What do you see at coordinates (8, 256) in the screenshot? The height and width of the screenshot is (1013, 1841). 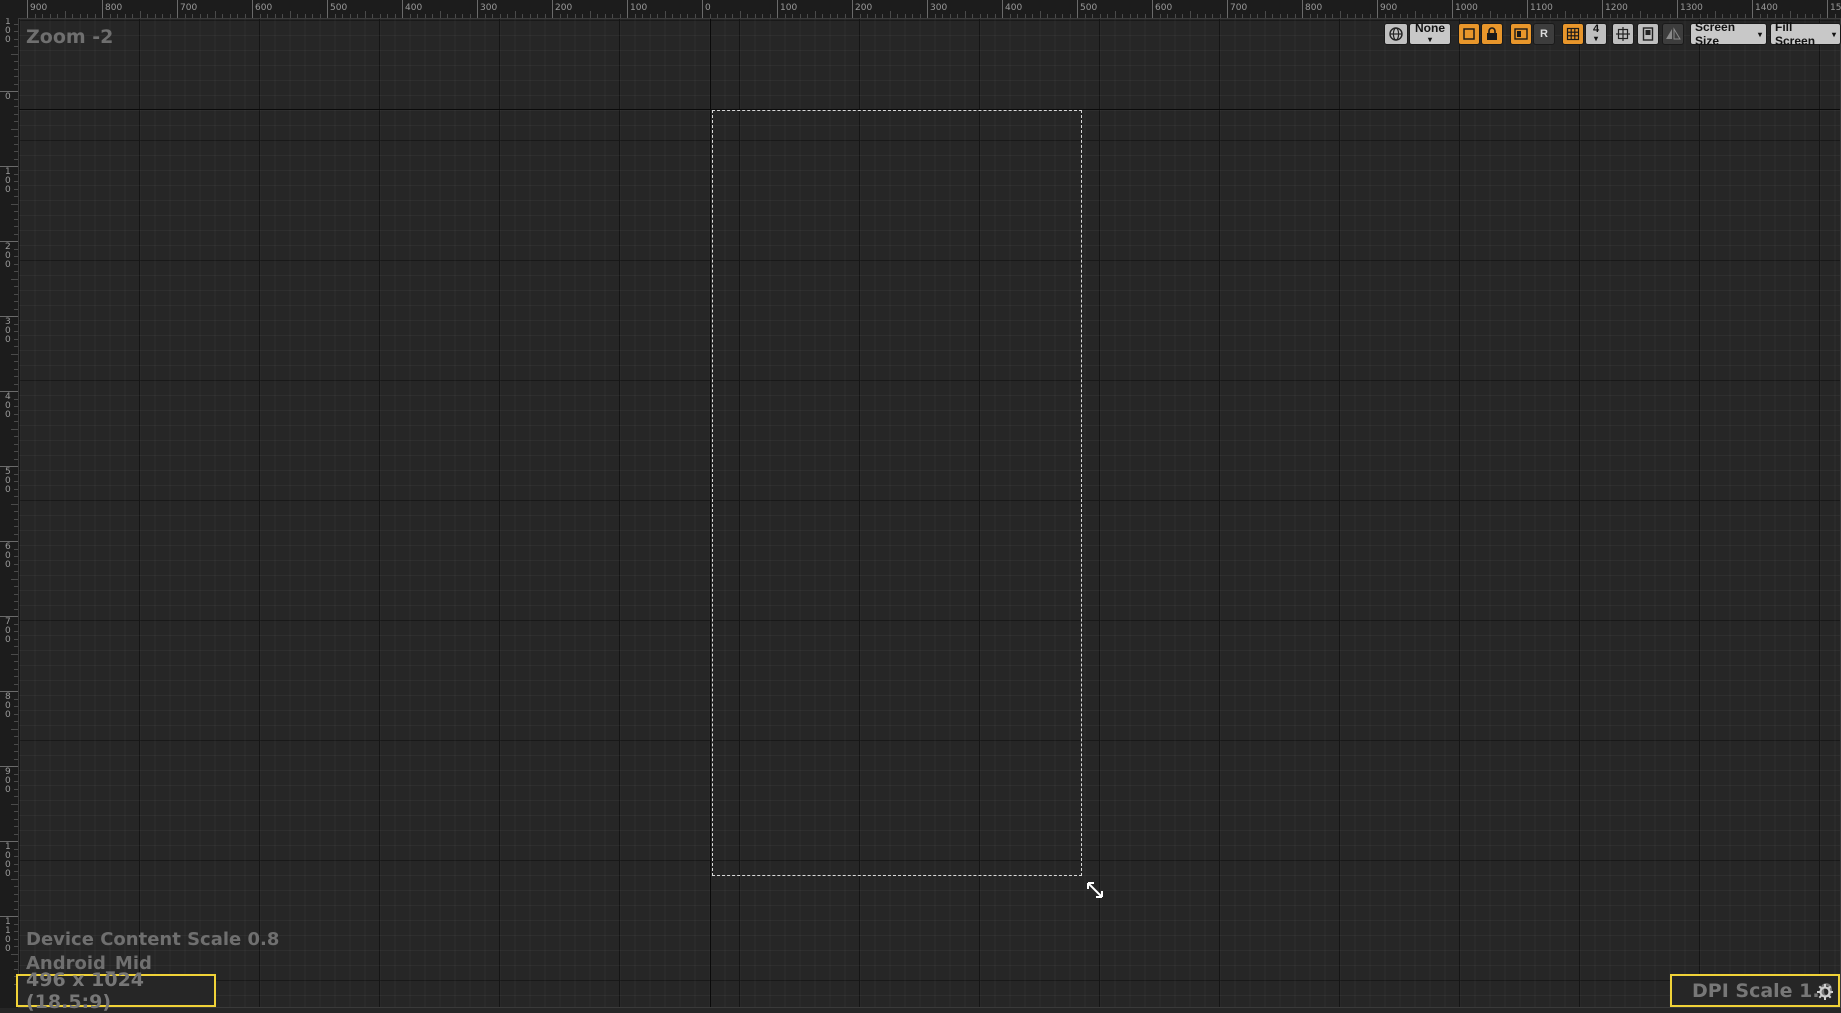 I see `ruler-label: 200` at bounding box center [8, 256].